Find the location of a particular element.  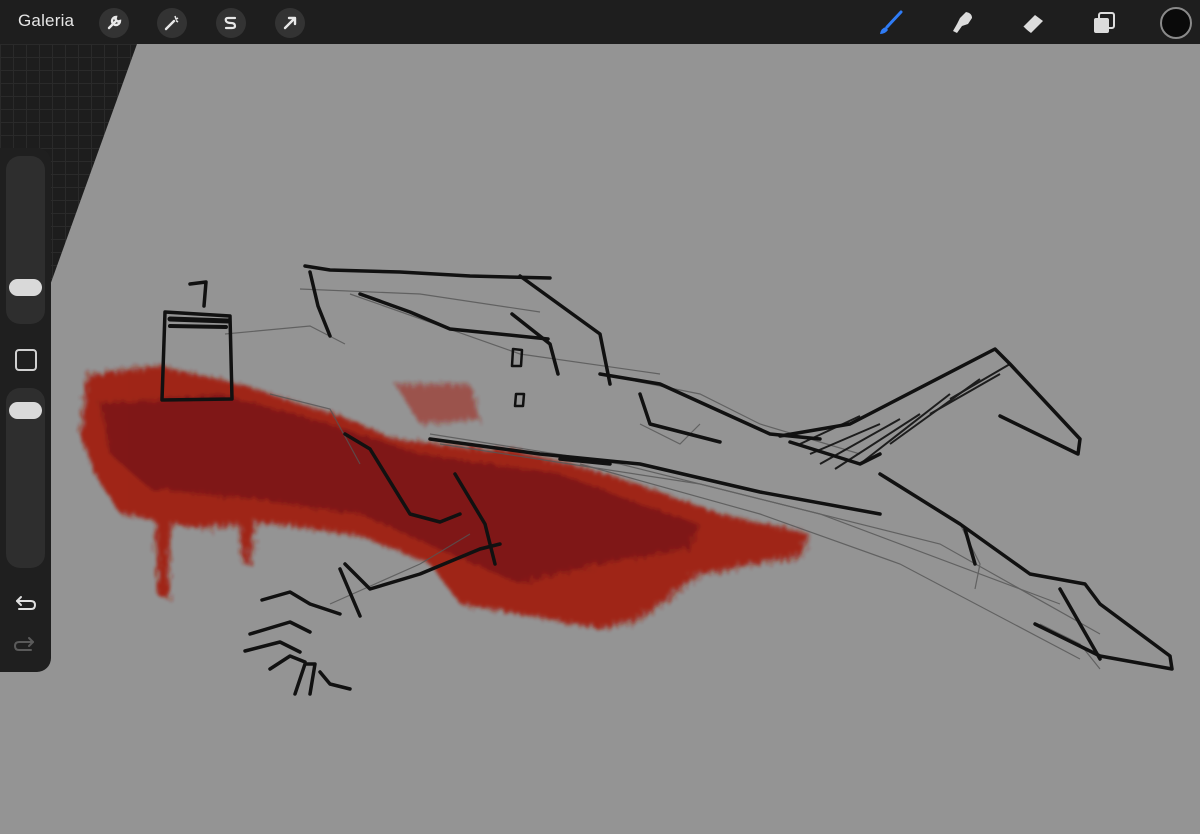

undo-button is located at coordinates (25, 605).